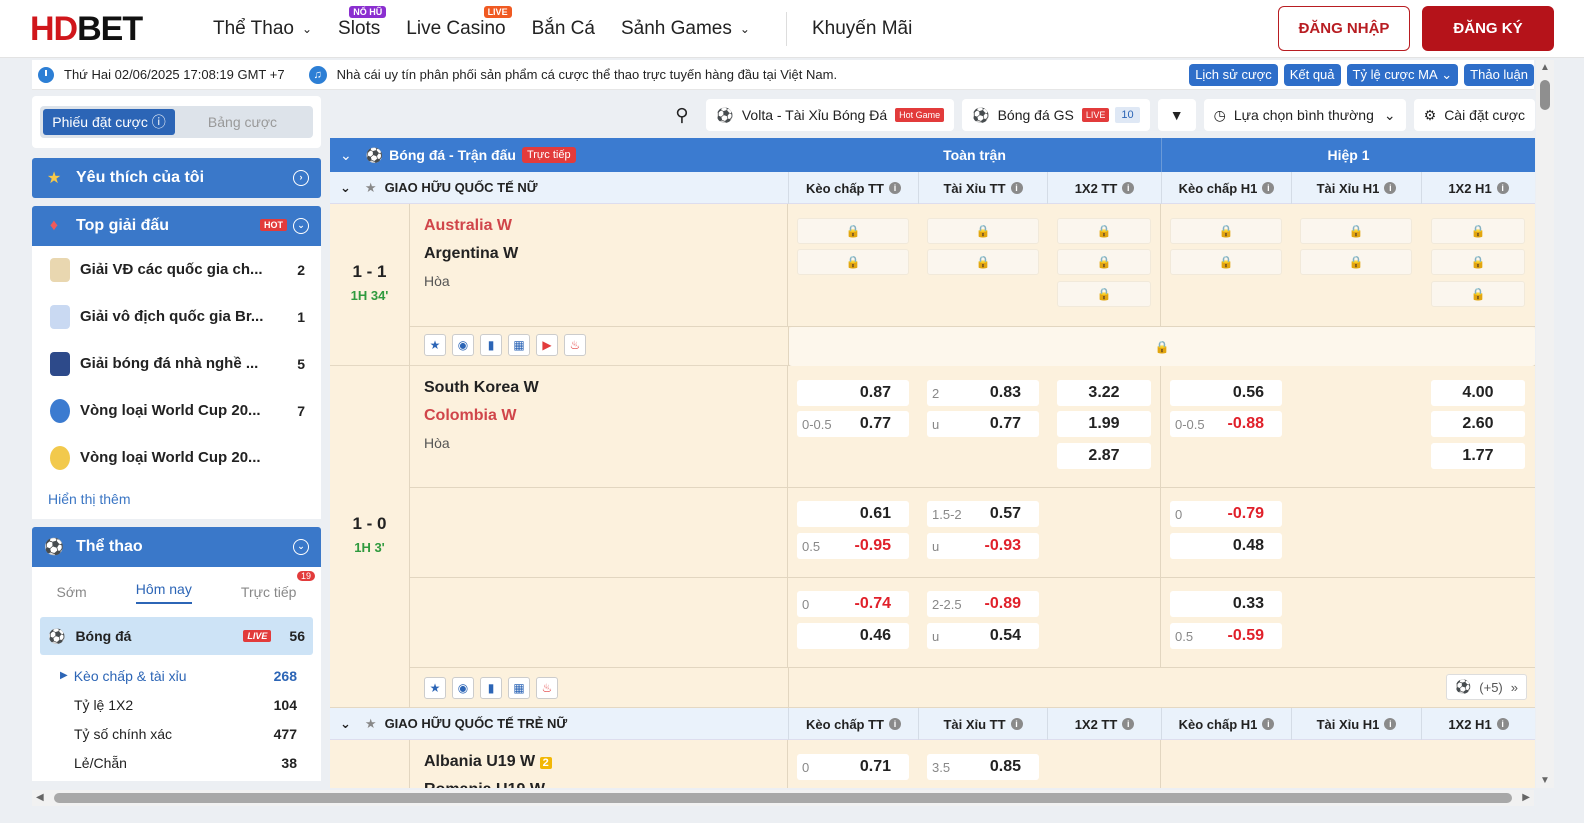  I want to click on league-item: Giải VĐ các quốc gia ch... 2, so click(176, 269).